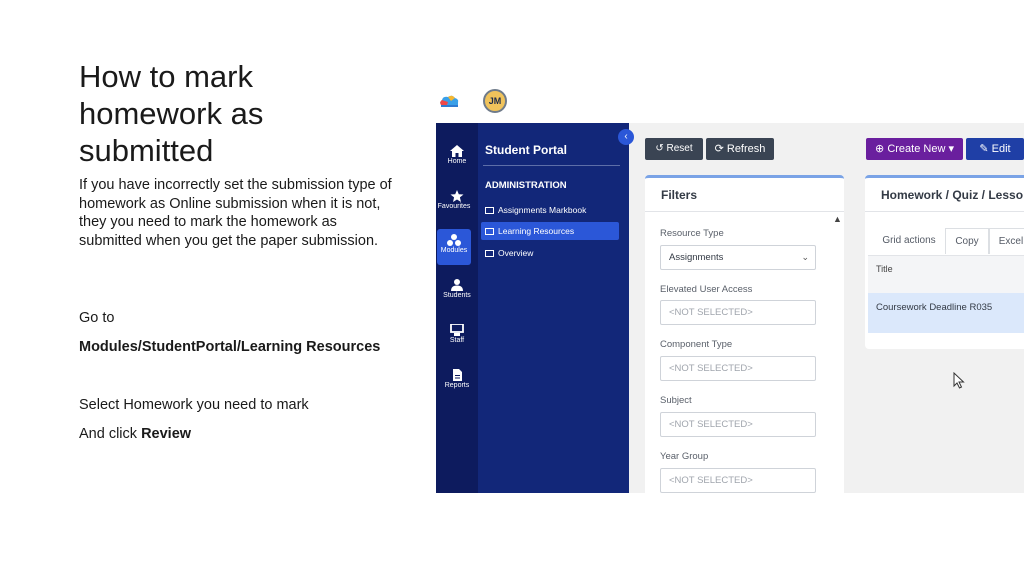 The image size is (1024, 576). I want to click on nav-item-assignments-markbook: Assignments Markbook, so click(550, 210).